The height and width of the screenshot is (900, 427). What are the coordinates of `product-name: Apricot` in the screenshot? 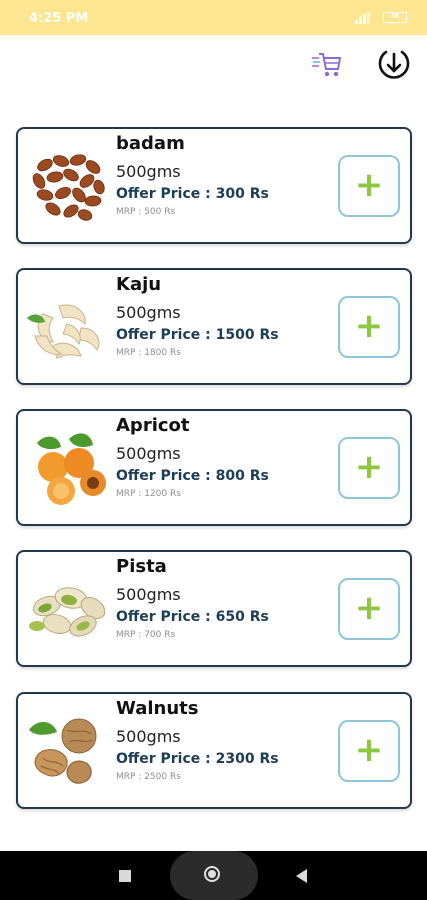 It's located at (153, 425).